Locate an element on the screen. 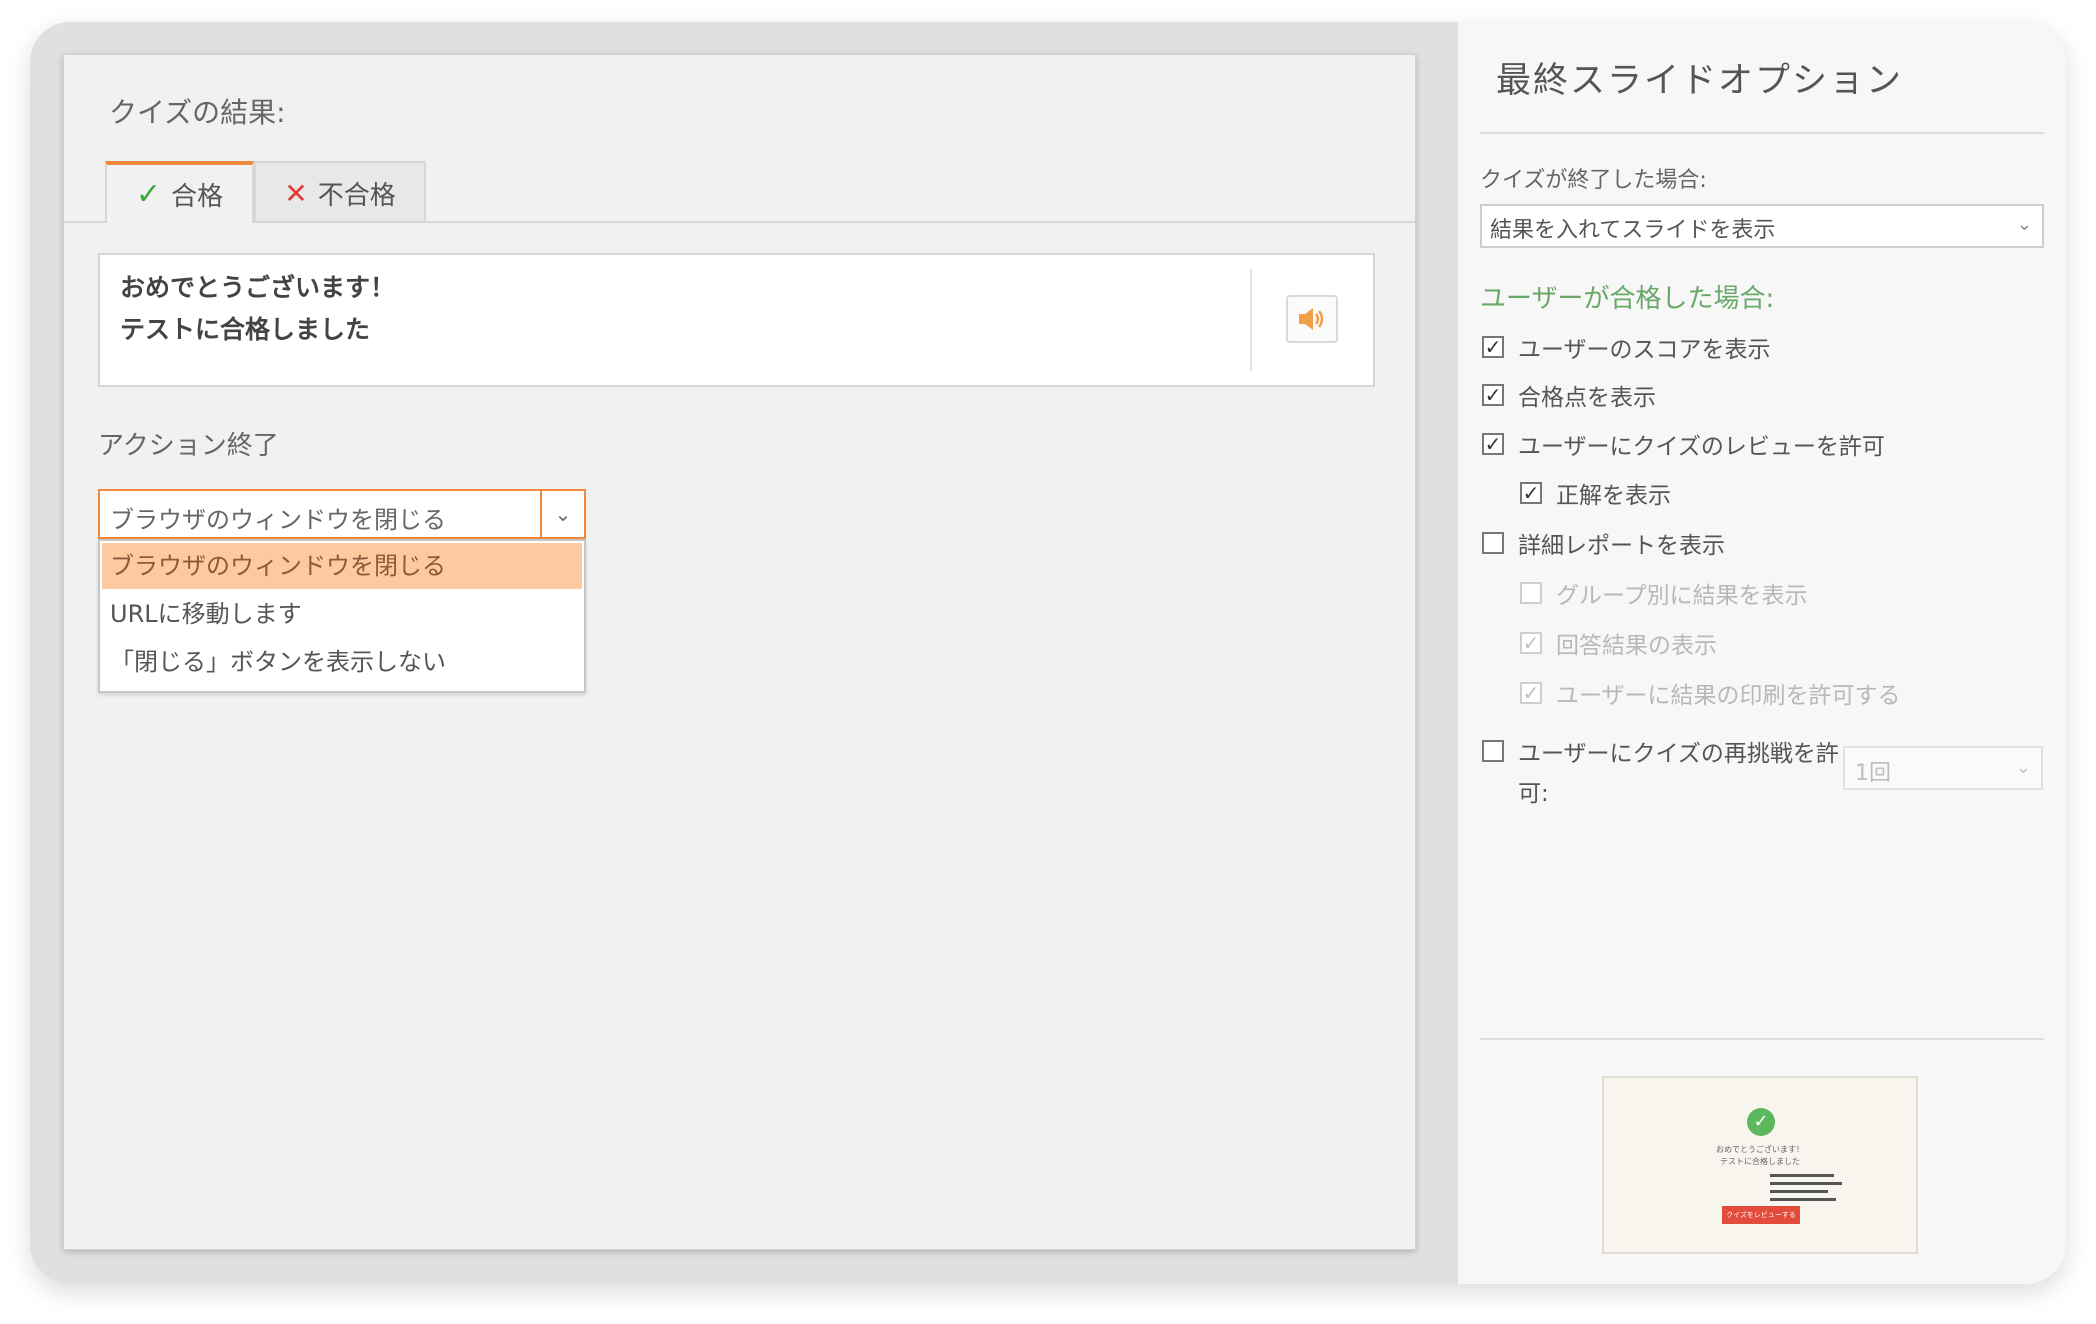 The height and width of the screenshot is (1324, 2096). result-message-editor: おめでとうございます！ テストに合格しました is located at coordinates (736, 320).